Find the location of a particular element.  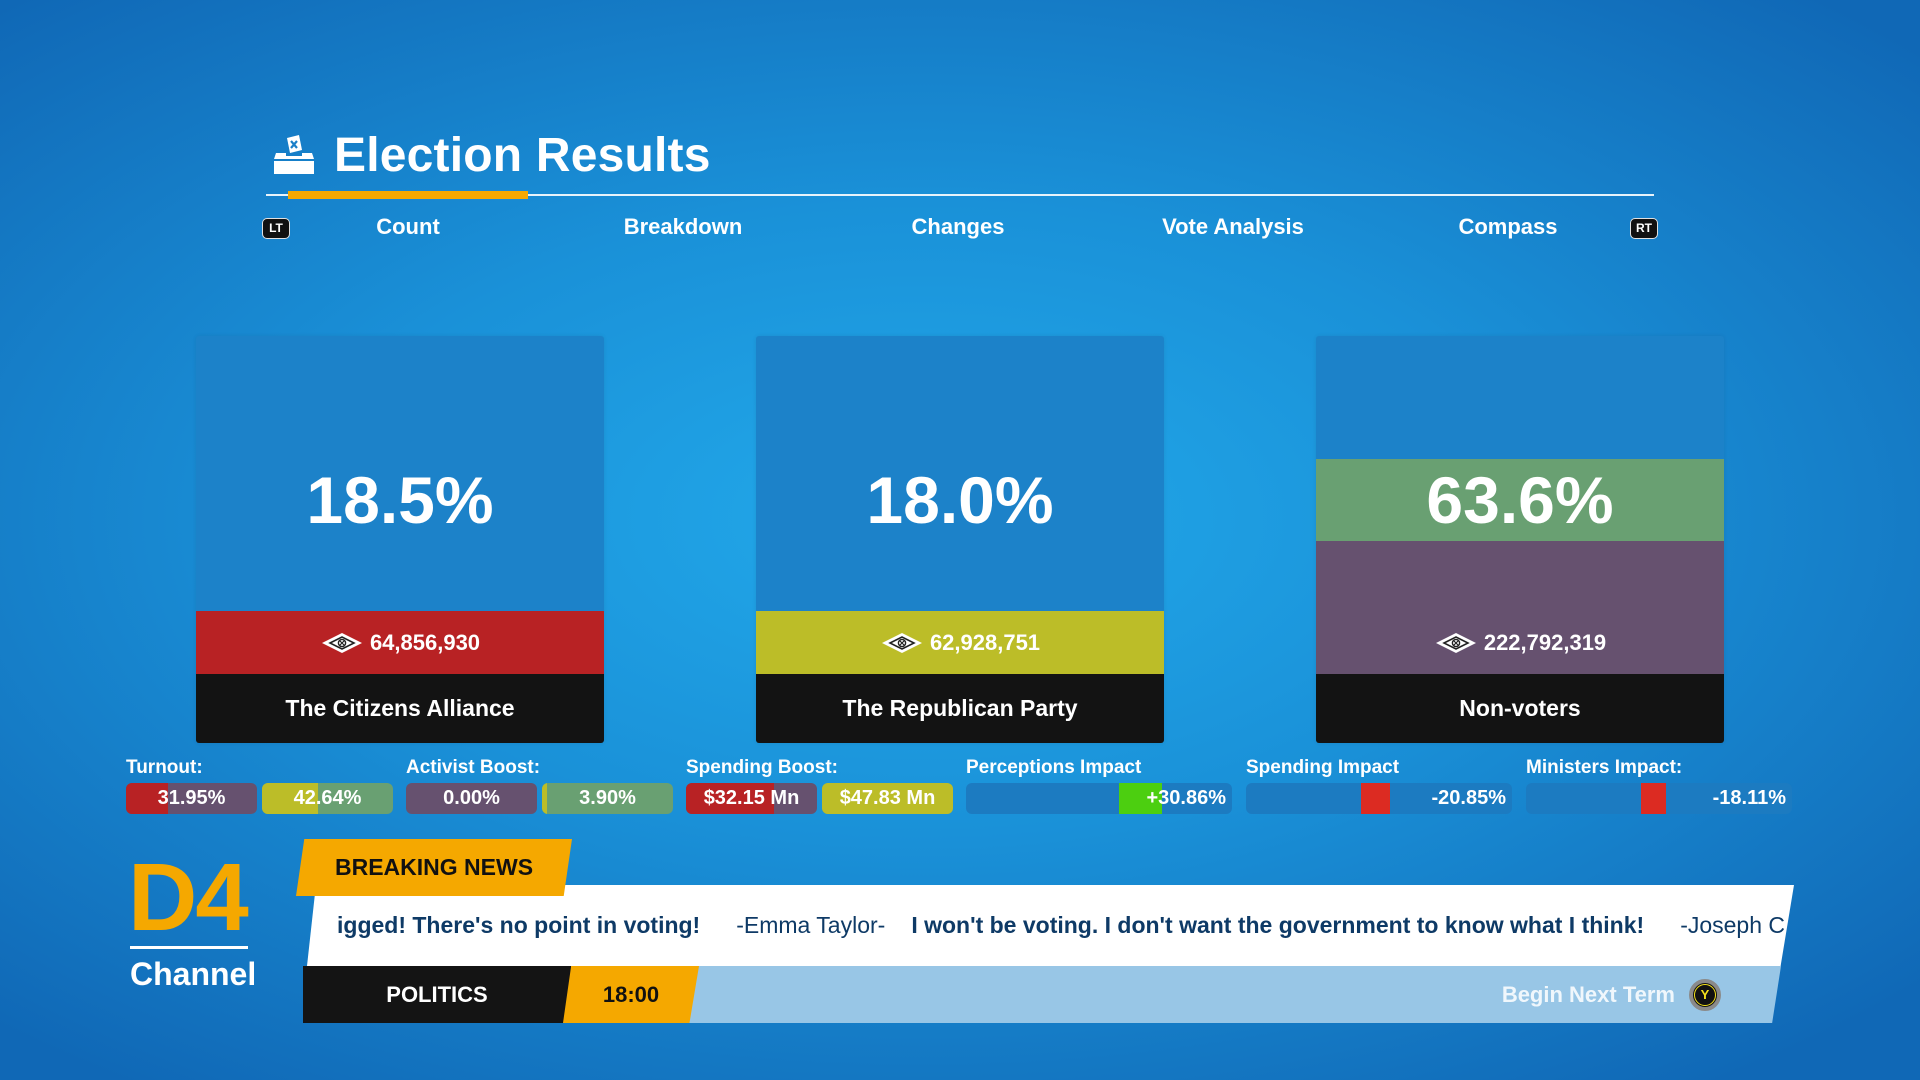

ballot-box-icon is located at coordinates (294, 155).